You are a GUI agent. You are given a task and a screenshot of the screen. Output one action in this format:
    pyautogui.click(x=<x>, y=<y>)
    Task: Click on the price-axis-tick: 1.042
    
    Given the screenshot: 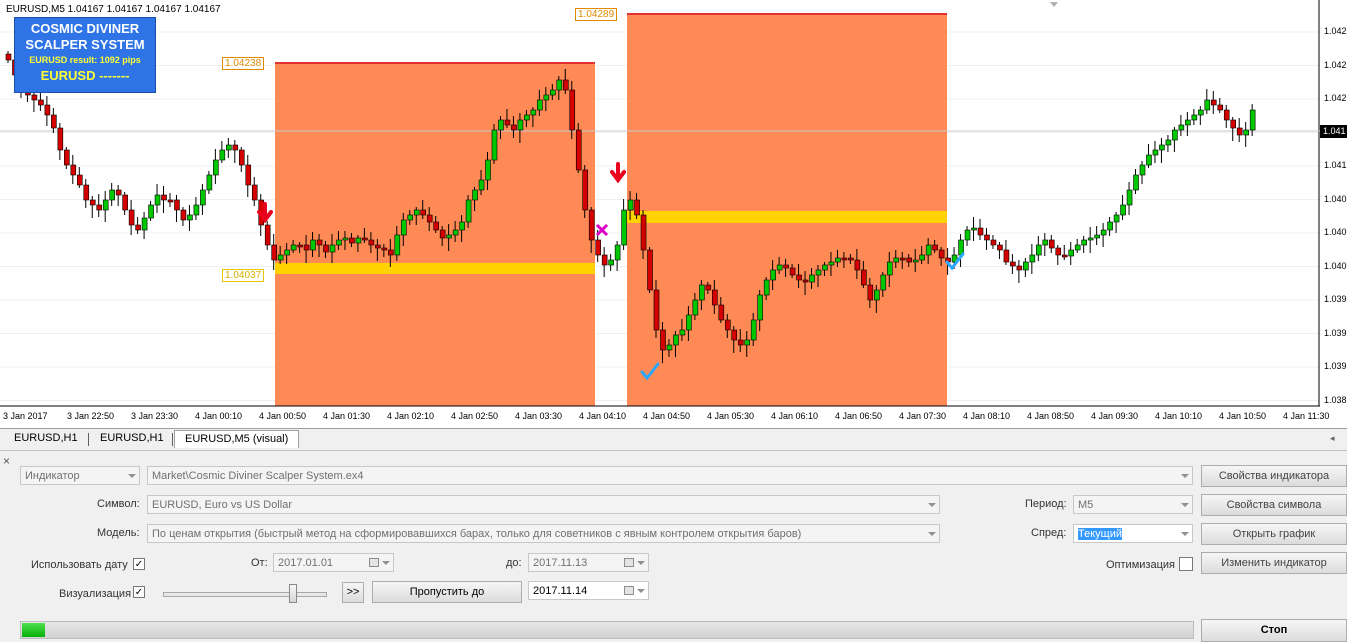 What is the action you would take?
    pyautogui.click(x=1335, y=31)
    